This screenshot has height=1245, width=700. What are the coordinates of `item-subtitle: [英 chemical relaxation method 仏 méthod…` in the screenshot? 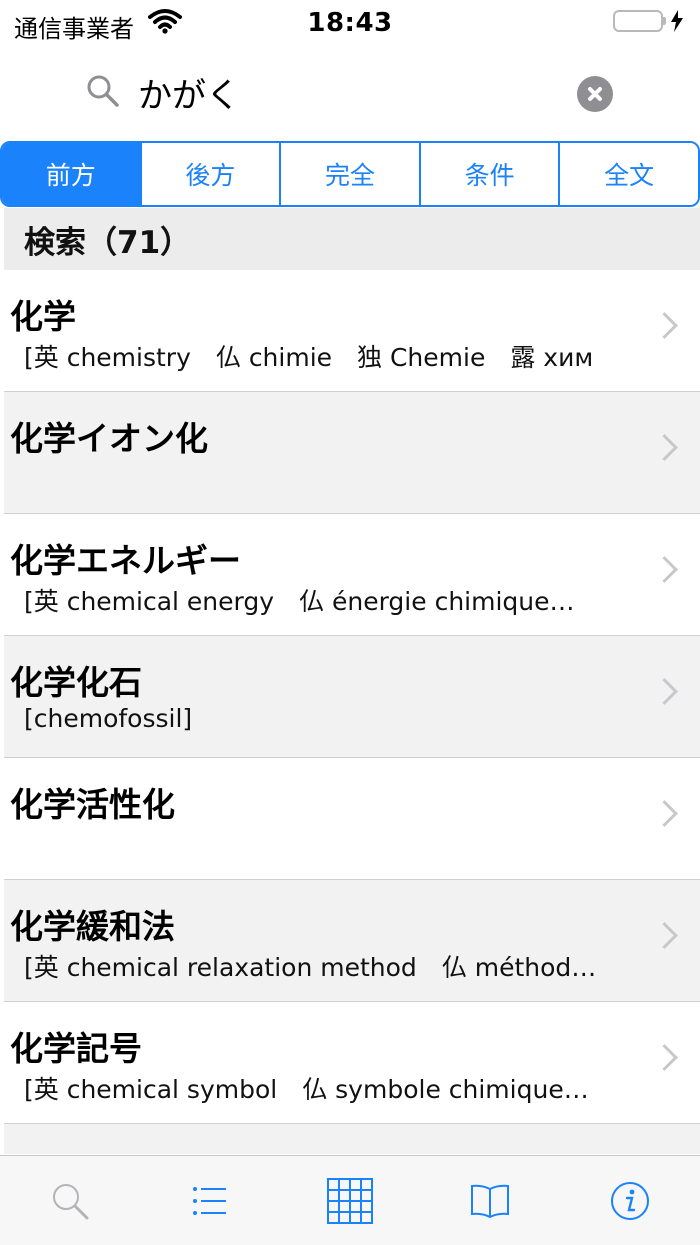 It's located at (310, 967).